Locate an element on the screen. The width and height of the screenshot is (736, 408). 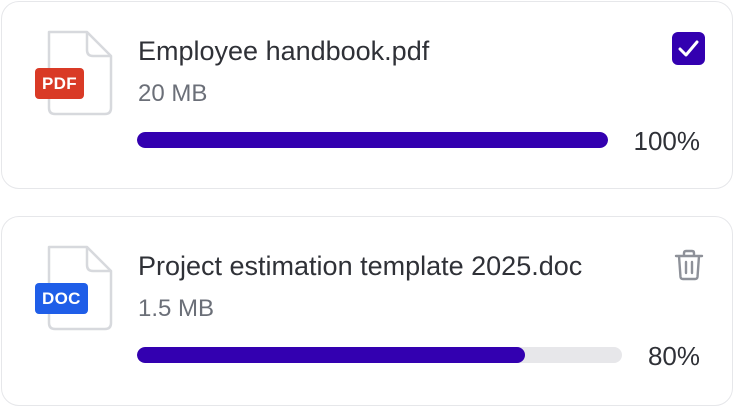
file-size: 20 MB is located at coordinates (173, 93).